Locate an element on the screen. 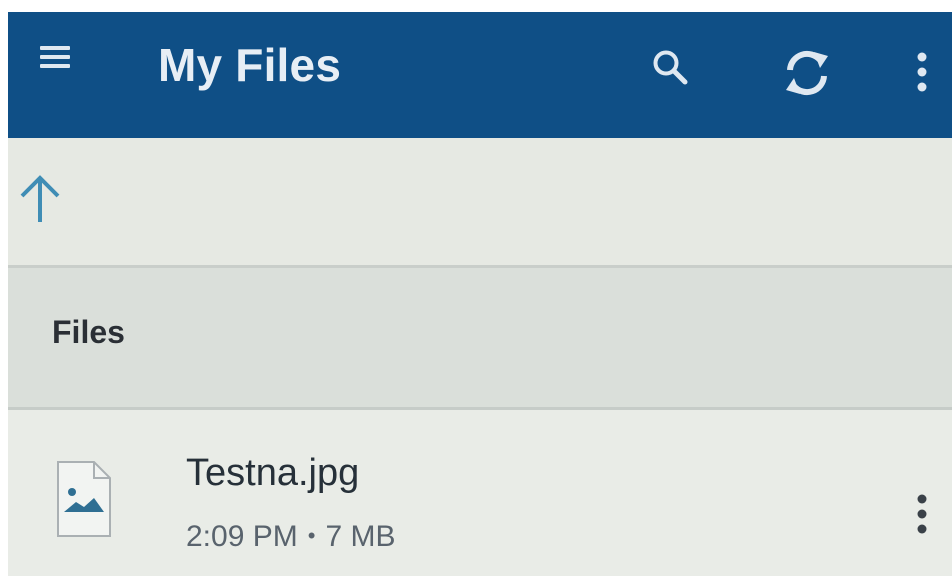  menu-icon is located at coordinates (55, 57).